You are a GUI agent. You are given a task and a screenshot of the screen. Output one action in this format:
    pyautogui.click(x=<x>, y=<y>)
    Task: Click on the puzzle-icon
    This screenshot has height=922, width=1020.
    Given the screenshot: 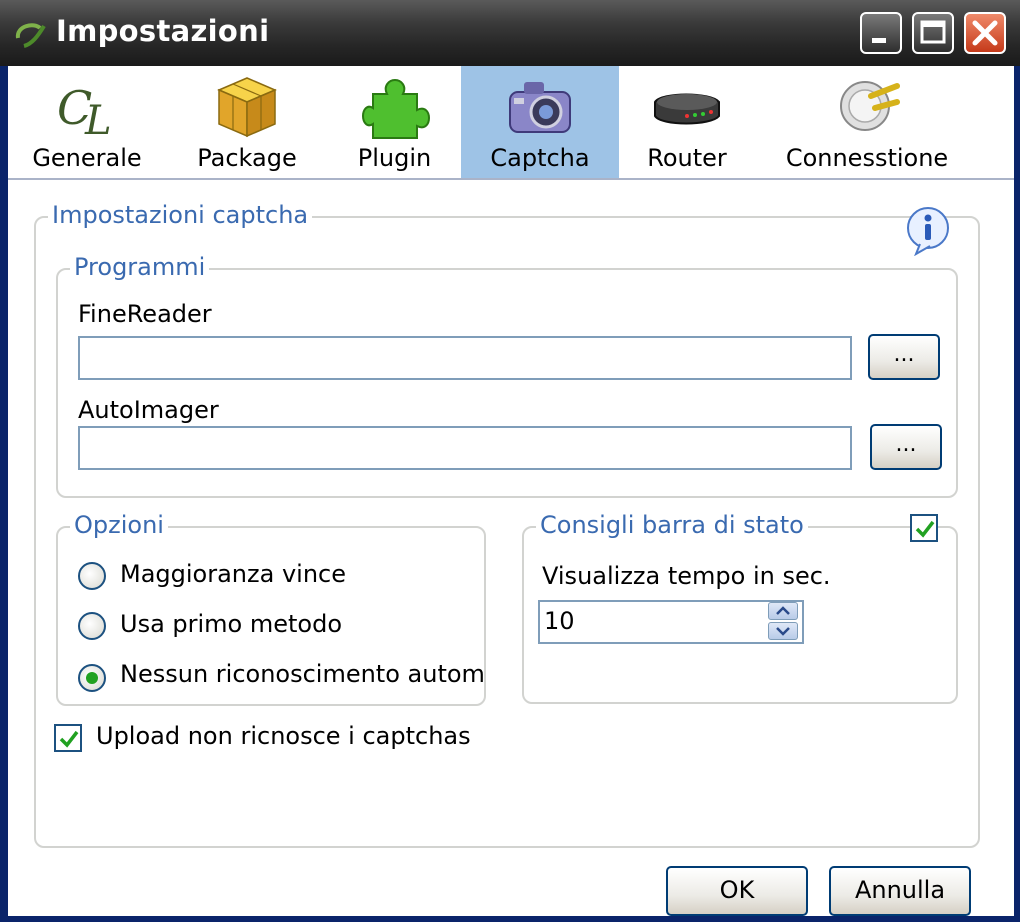 What is the action you would take?
    pyautogui.click(x=395, y=108)
    